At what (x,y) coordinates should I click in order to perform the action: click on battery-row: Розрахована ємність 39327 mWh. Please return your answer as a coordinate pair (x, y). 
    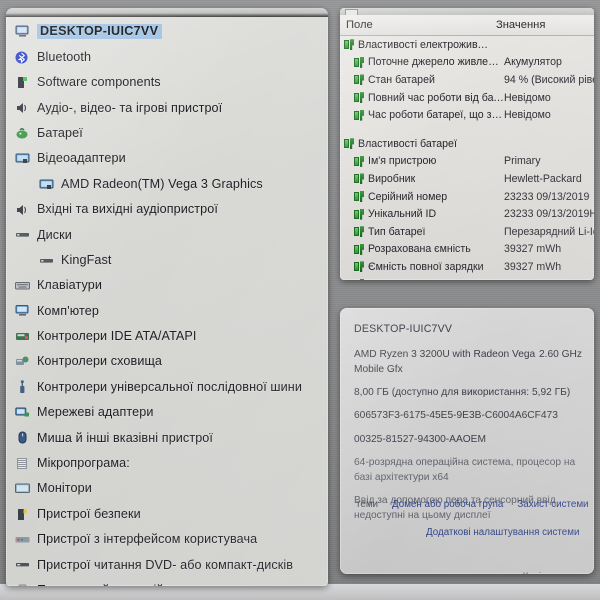
    Looking at the image, I should click on (467, 250).